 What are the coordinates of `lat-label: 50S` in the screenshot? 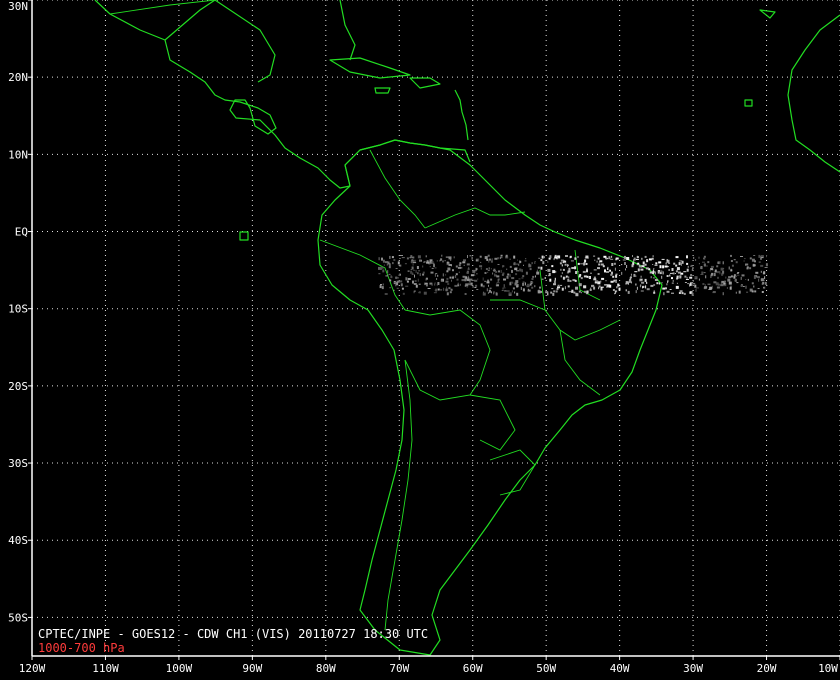 It's located at (18, 617).